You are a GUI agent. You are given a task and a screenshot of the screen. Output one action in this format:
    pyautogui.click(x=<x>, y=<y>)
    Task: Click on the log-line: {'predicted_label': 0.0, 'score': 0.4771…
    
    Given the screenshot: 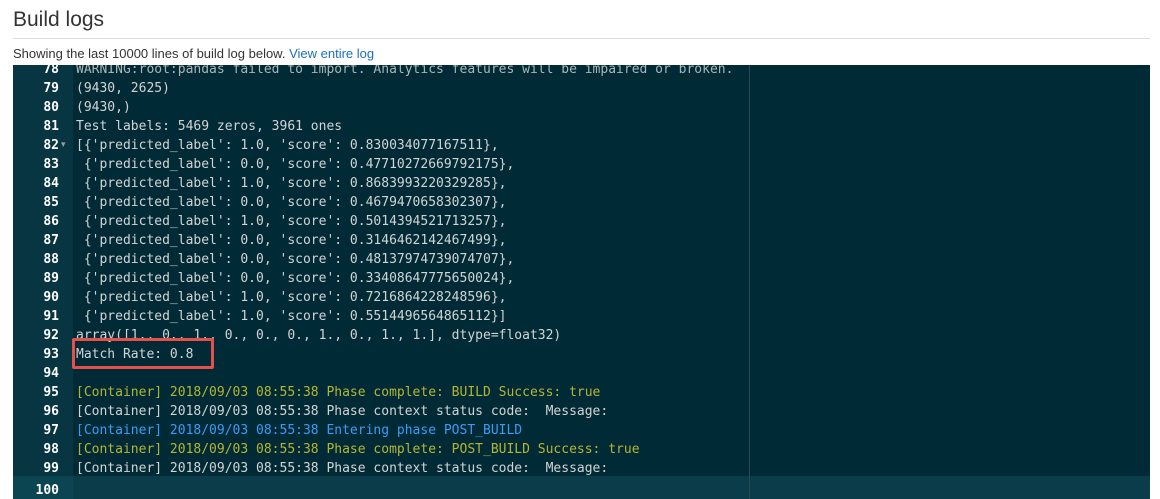 What is the action you would take?
    pyautogui.click(x=295, y=164)
    